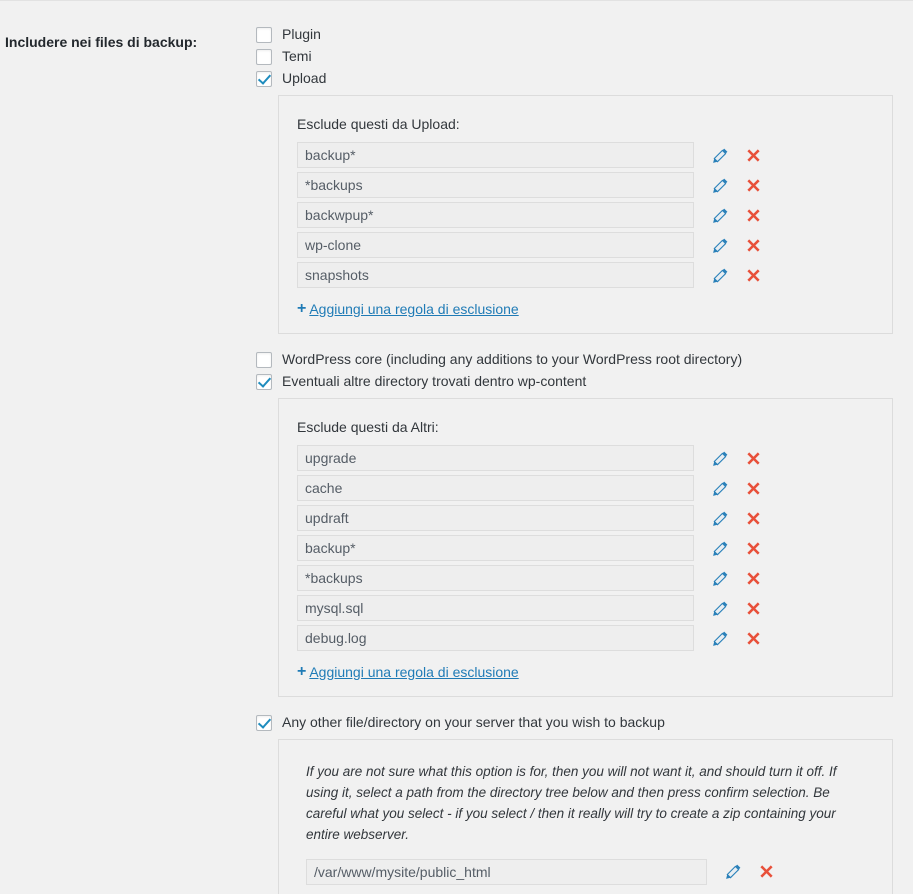 This screenshot has width=913, height=894. Describe the element at coordinates (101, 42) in the screenshot. I see `section-label: Includere nei files di backup:` at that location.